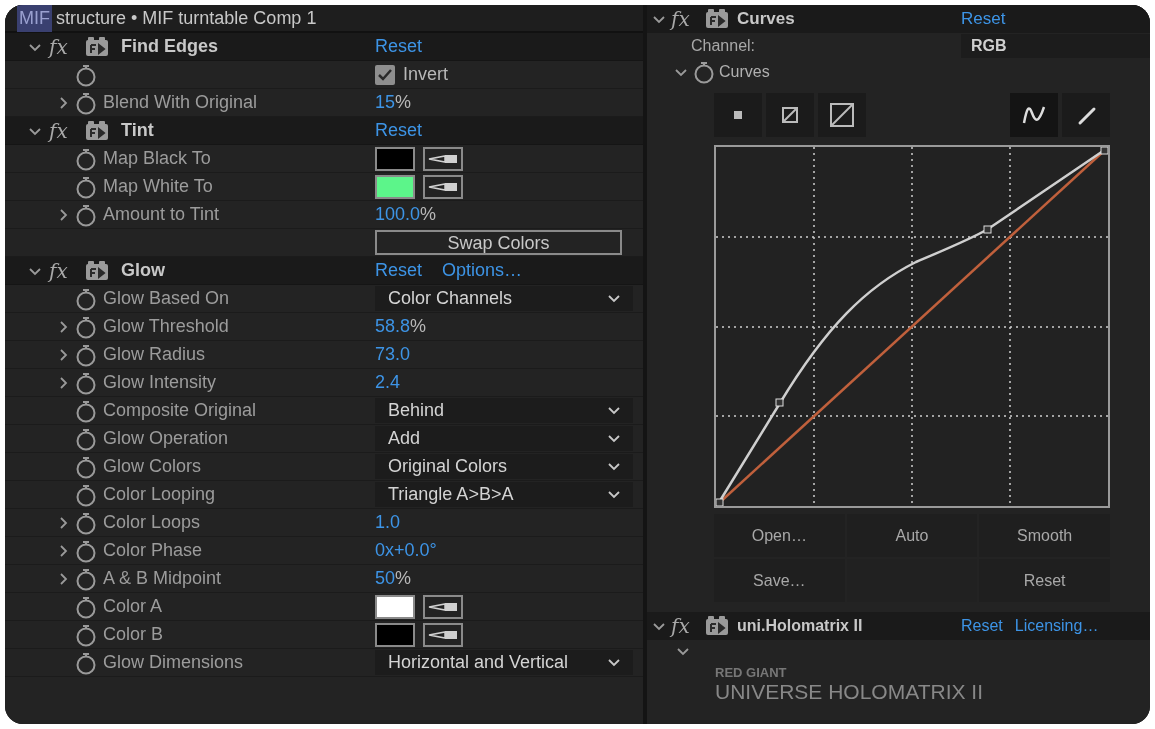  I want to click on property-label: Color Looping, so click(159, 494).